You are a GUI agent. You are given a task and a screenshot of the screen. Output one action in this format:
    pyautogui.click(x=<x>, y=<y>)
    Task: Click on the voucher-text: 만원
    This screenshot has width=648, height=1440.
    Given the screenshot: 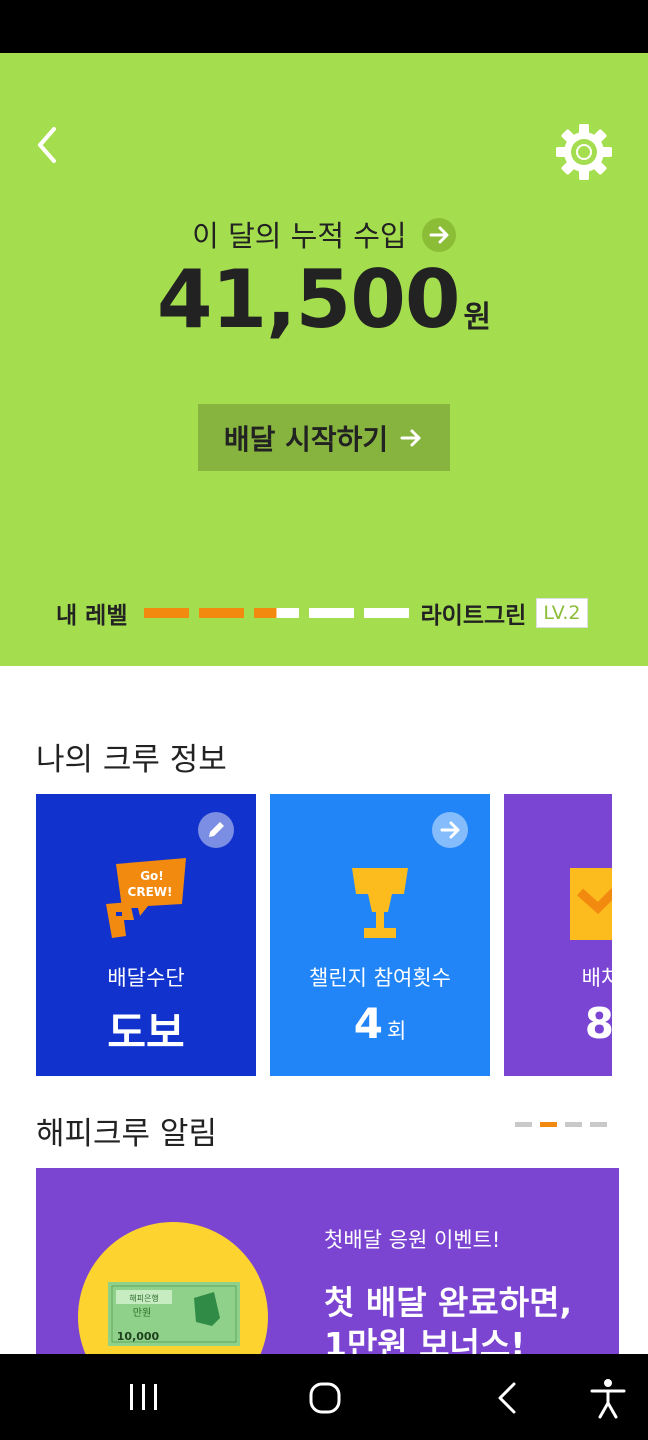 What is the action you would take?
    pyautogui.click(x=142, y=1313)
    